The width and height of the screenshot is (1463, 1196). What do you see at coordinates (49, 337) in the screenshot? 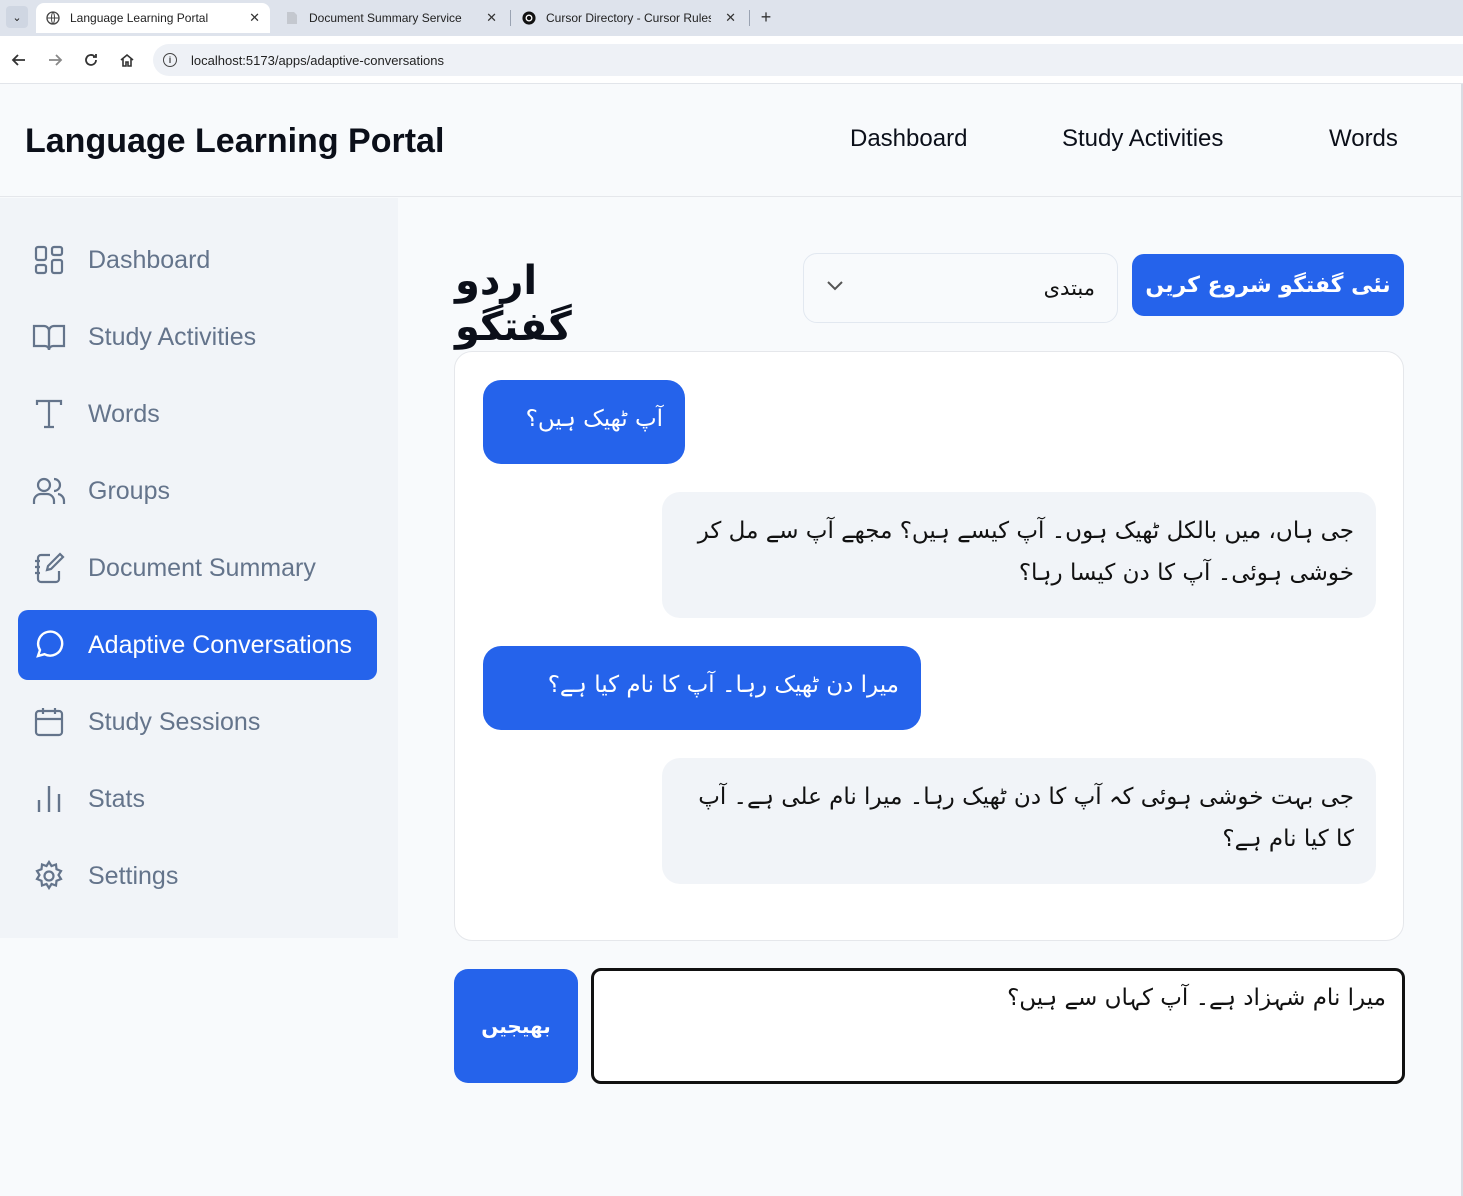
I see `book-open-icon` at bounding box center [49, 337].